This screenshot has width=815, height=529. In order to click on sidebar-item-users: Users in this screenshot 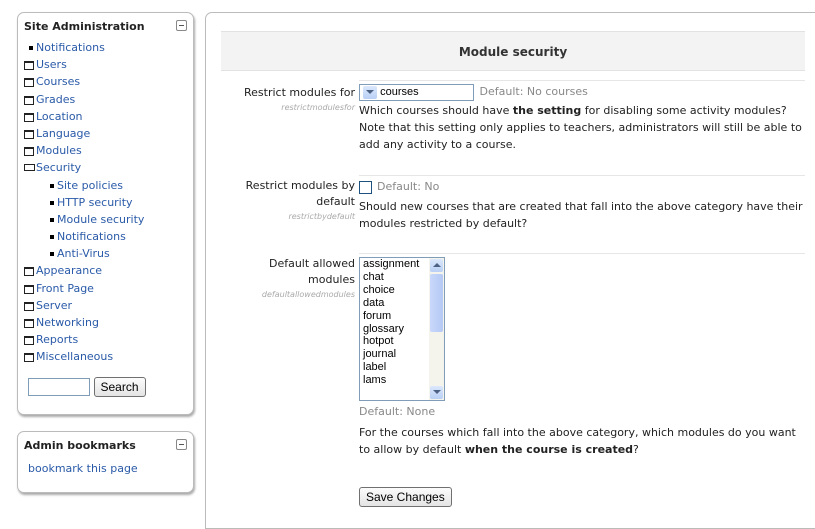, I will do `click(84, 64)`.